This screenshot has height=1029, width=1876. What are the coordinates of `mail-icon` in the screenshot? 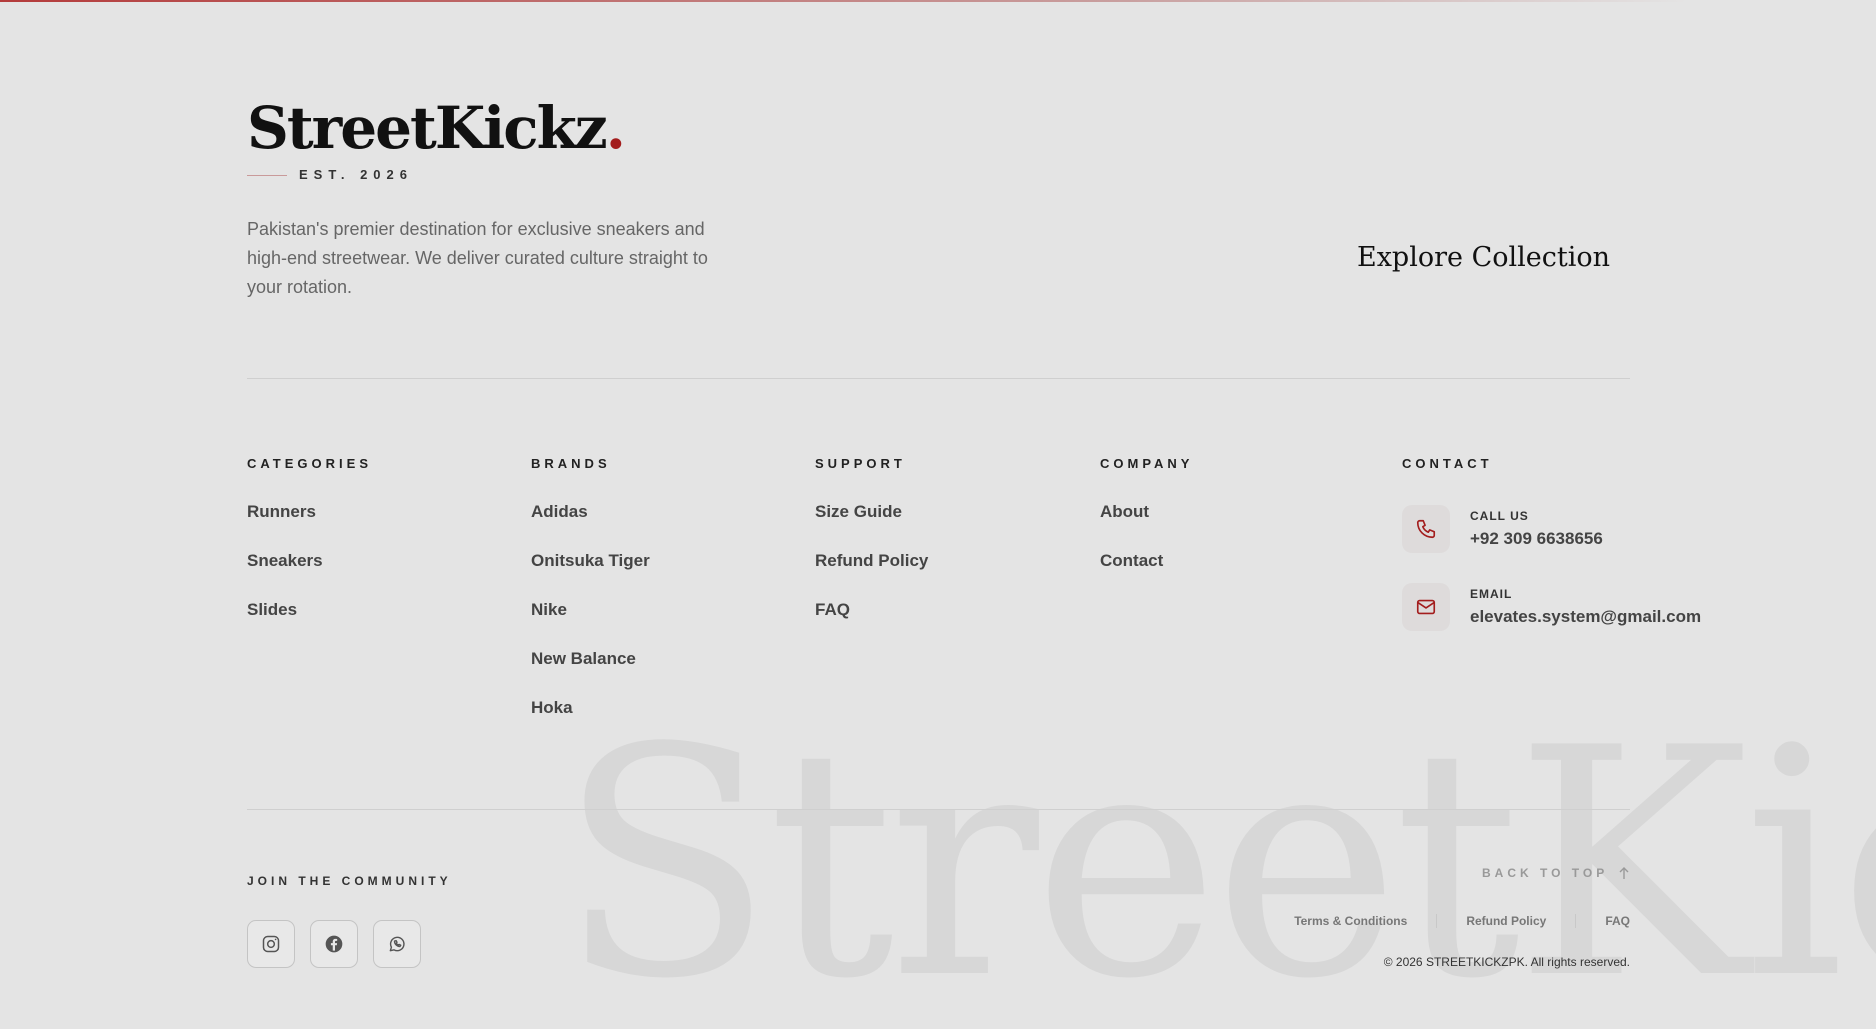 It's located at (1426, 607).